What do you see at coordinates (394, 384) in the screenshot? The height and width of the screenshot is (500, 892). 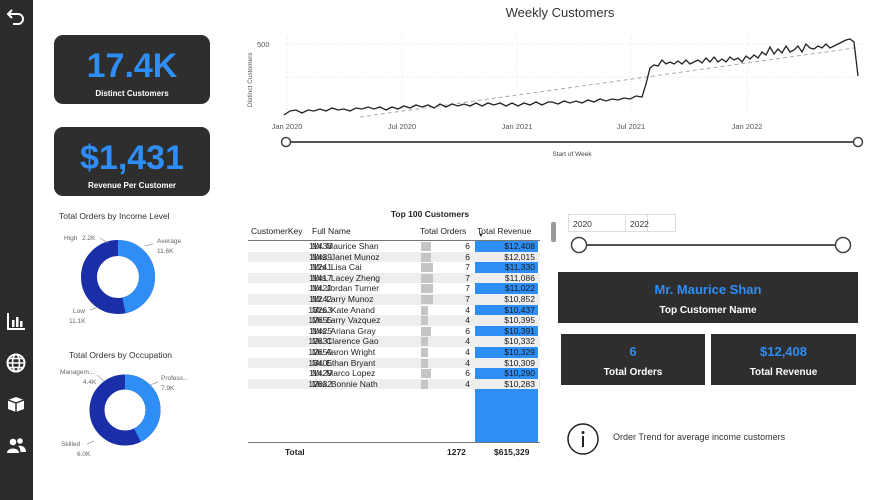 I see `table-row: 12632 Mrs. Bonnie Nath 4 $10,283` at bounding box center [394, 384].